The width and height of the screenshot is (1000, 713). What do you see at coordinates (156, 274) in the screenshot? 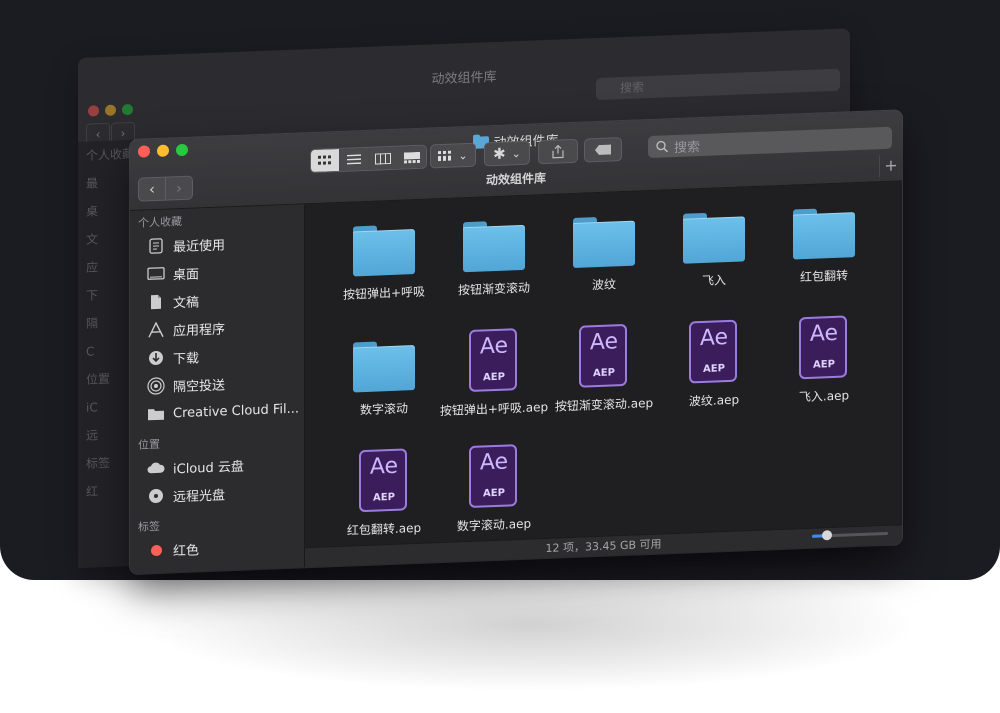
I see `desktop-icon` at bounding box center [156, 274].